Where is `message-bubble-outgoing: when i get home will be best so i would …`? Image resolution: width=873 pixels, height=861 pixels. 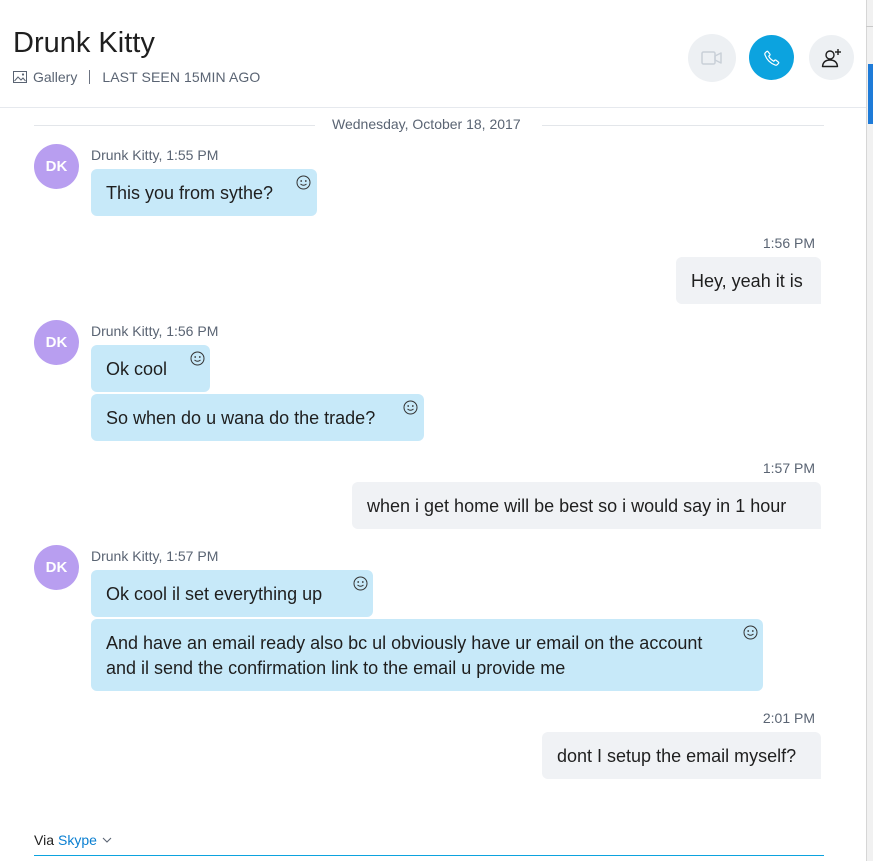 message-bubble-outgoing: when i get home will be best so i would … is located at coordinates (586, 505).